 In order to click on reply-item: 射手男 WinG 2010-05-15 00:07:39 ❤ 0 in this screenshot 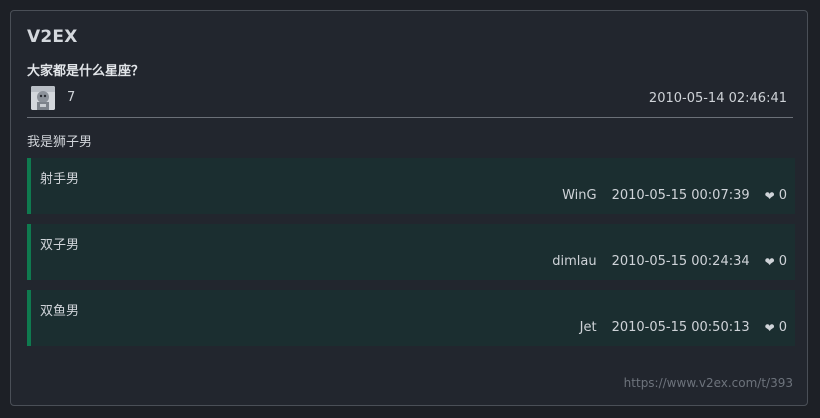, I will do `click(411, 186)`.